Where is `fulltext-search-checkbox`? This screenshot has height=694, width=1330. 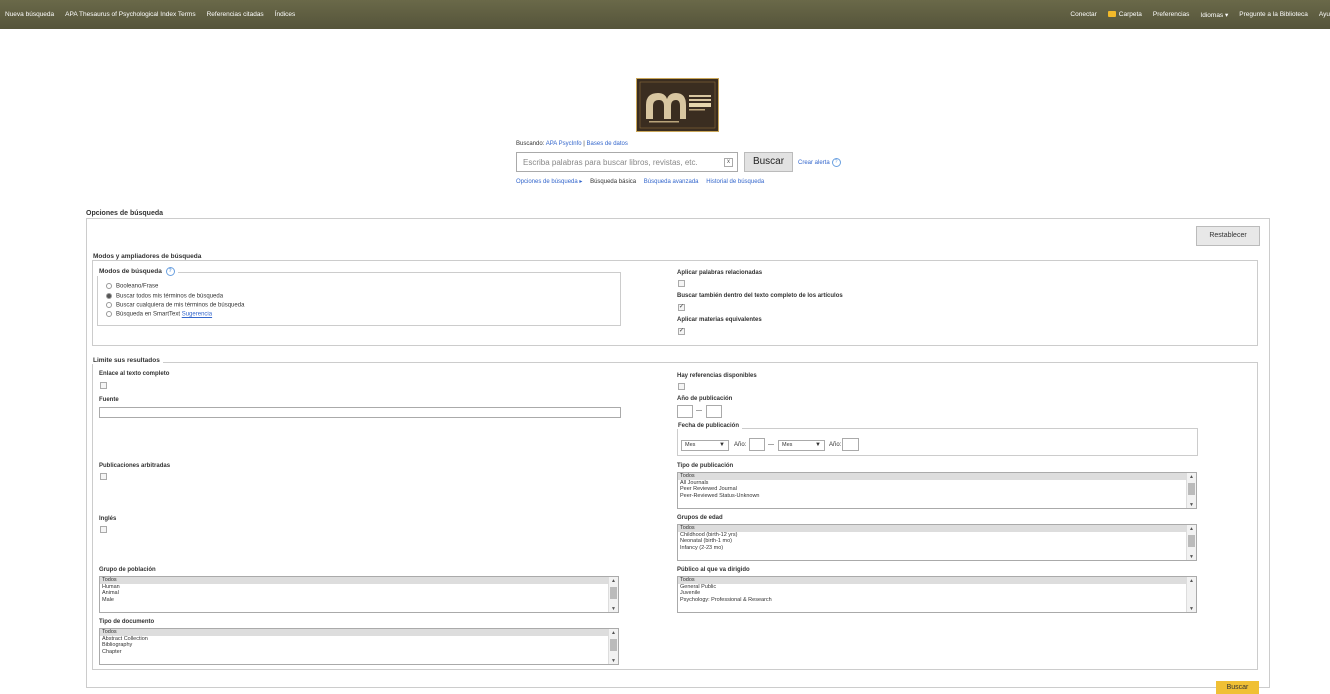 fulltext-search-checkbox is located at coordinates (681, 307).